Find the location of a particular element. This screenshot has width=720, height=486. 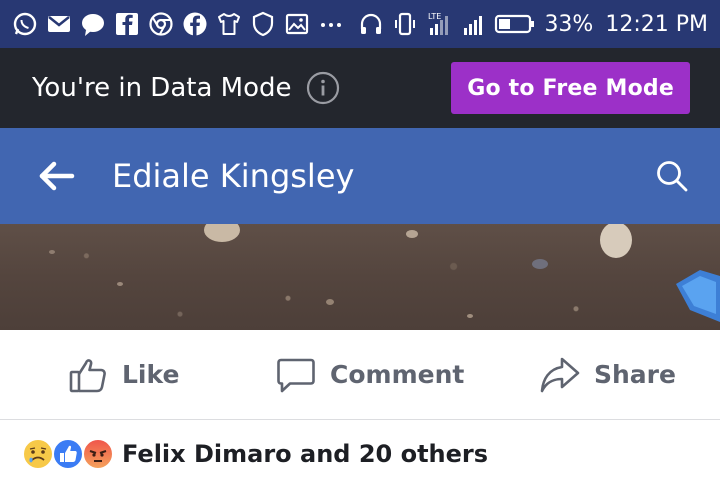

battery-icon is located at coordinates (515, 24).